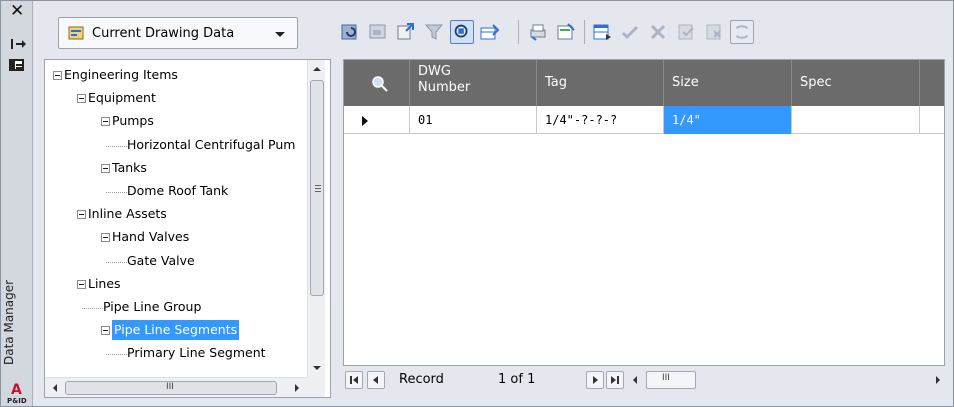 This screenshot has height=407, width=954. I want to click on accept-icon, so click(630, 32).